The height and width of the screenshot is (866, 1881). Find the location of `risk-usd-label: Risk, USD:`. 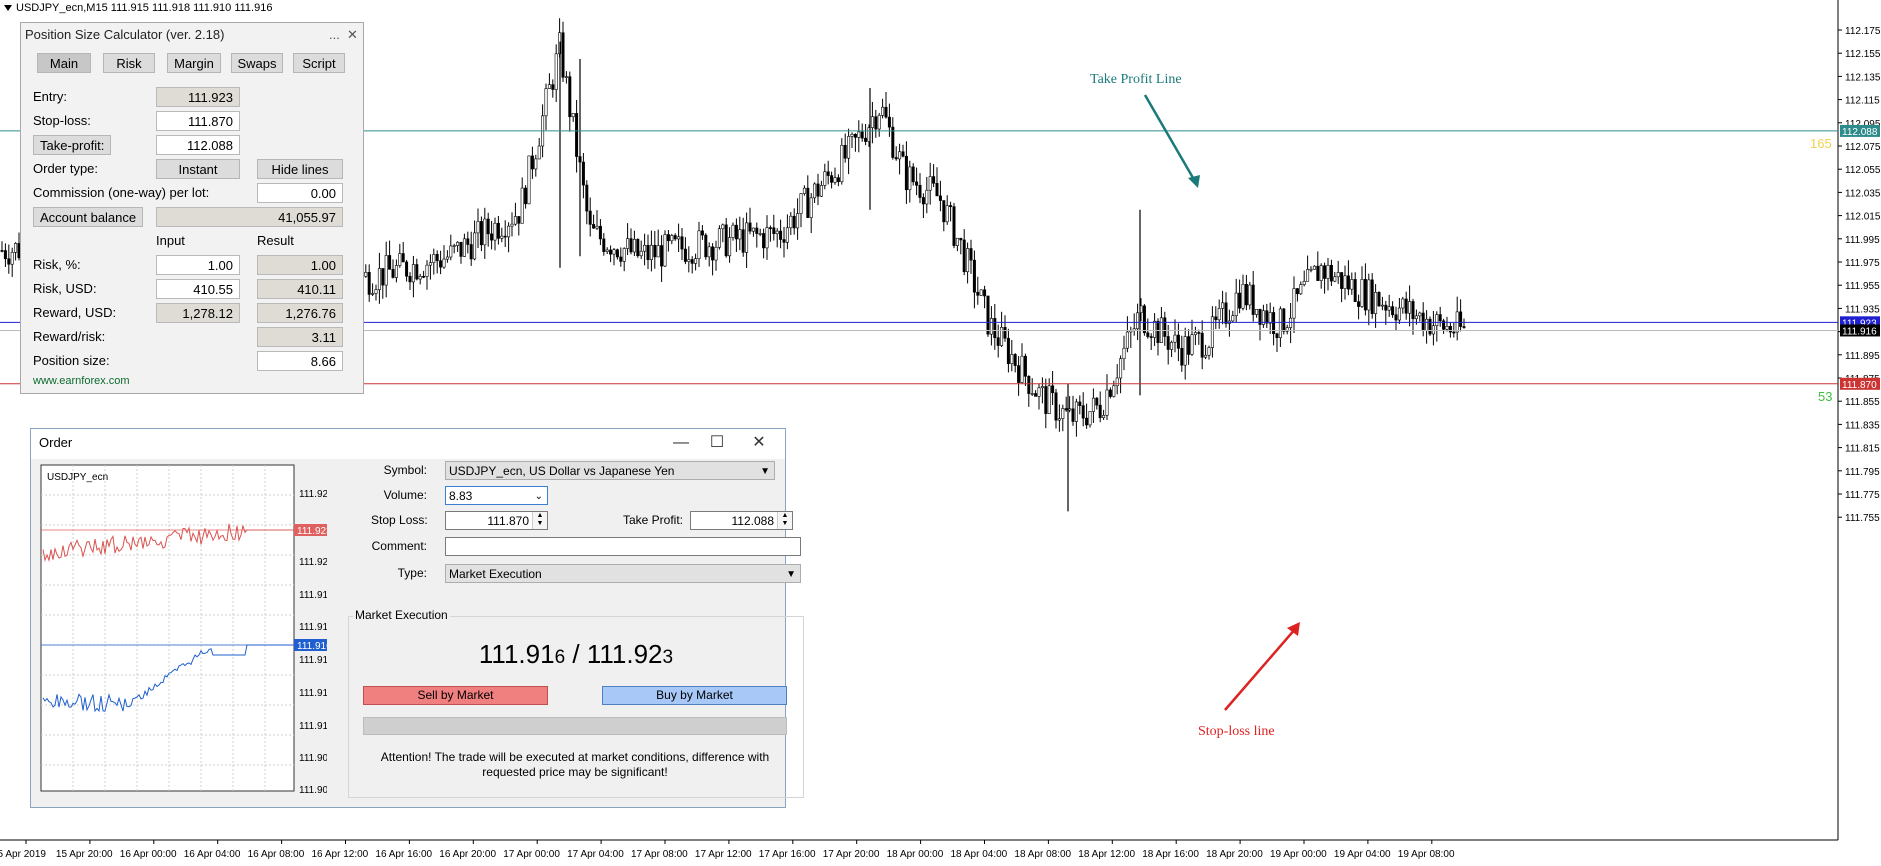

risk-usd-label: Risk, USD: is located at coordinates (65, 288).